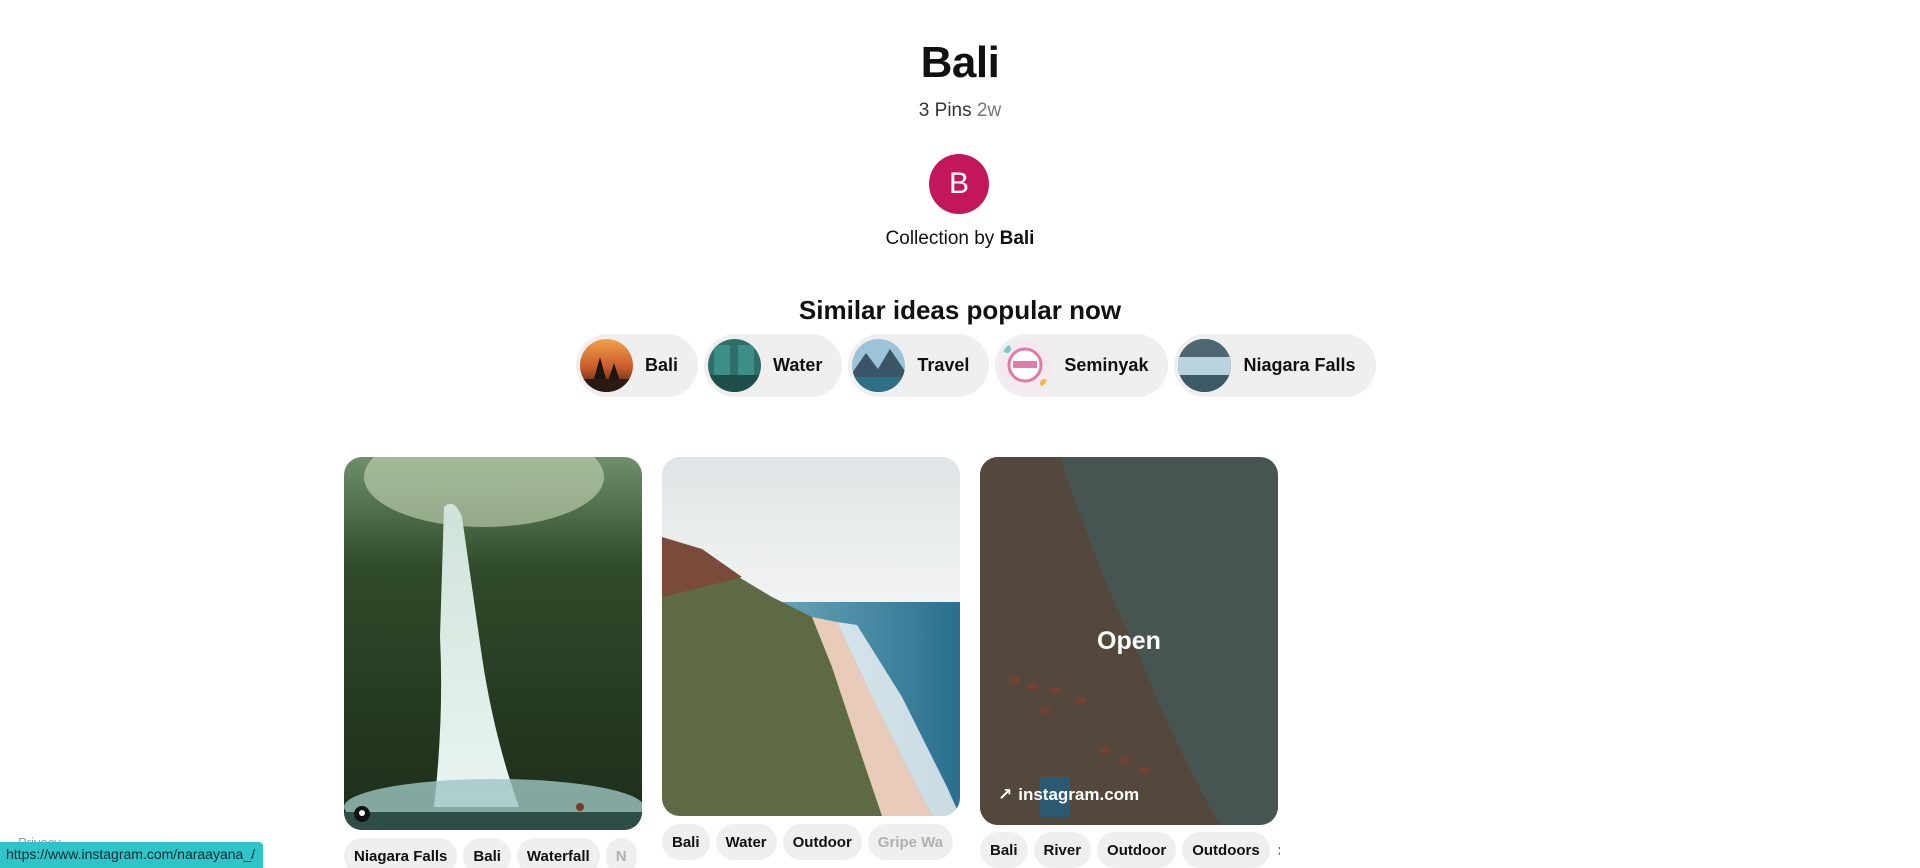 The height and width of the screenshot is (868, 1920). I want to click on tag-chip: Water, so click(746, 842).